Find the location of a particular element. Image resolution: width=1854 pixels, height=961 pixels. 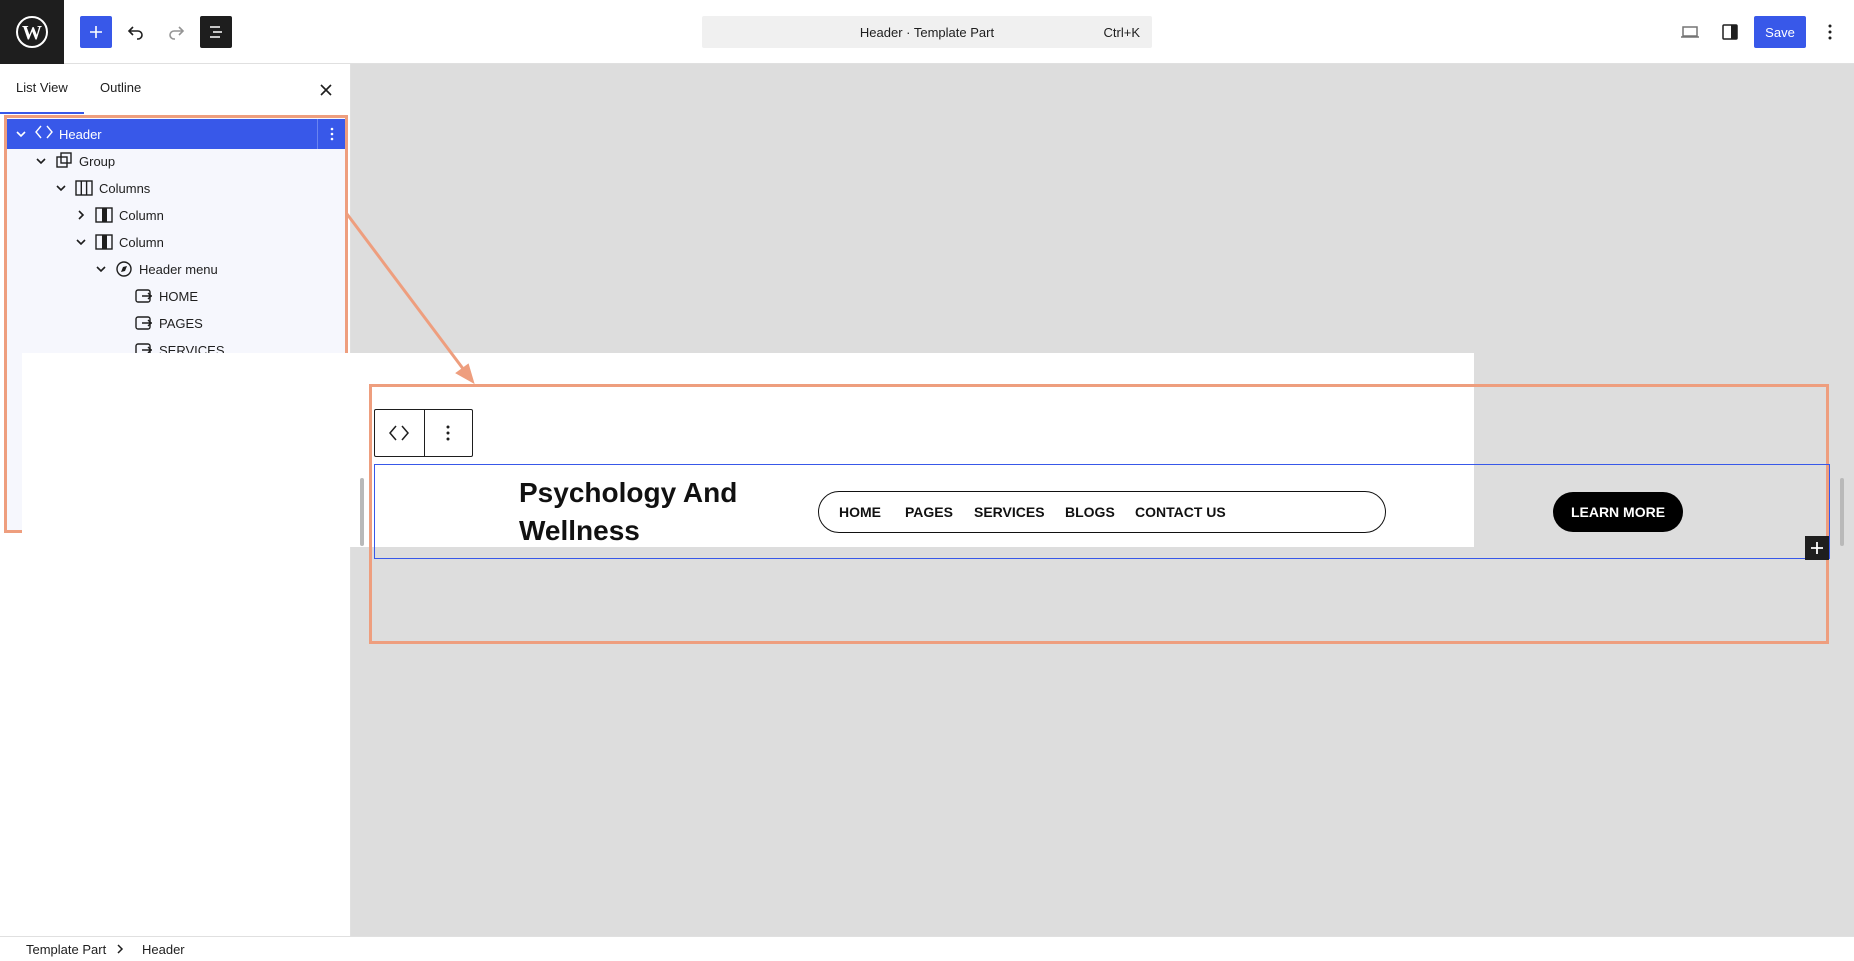

options-menu-button is located at coordinates (1830, 32).